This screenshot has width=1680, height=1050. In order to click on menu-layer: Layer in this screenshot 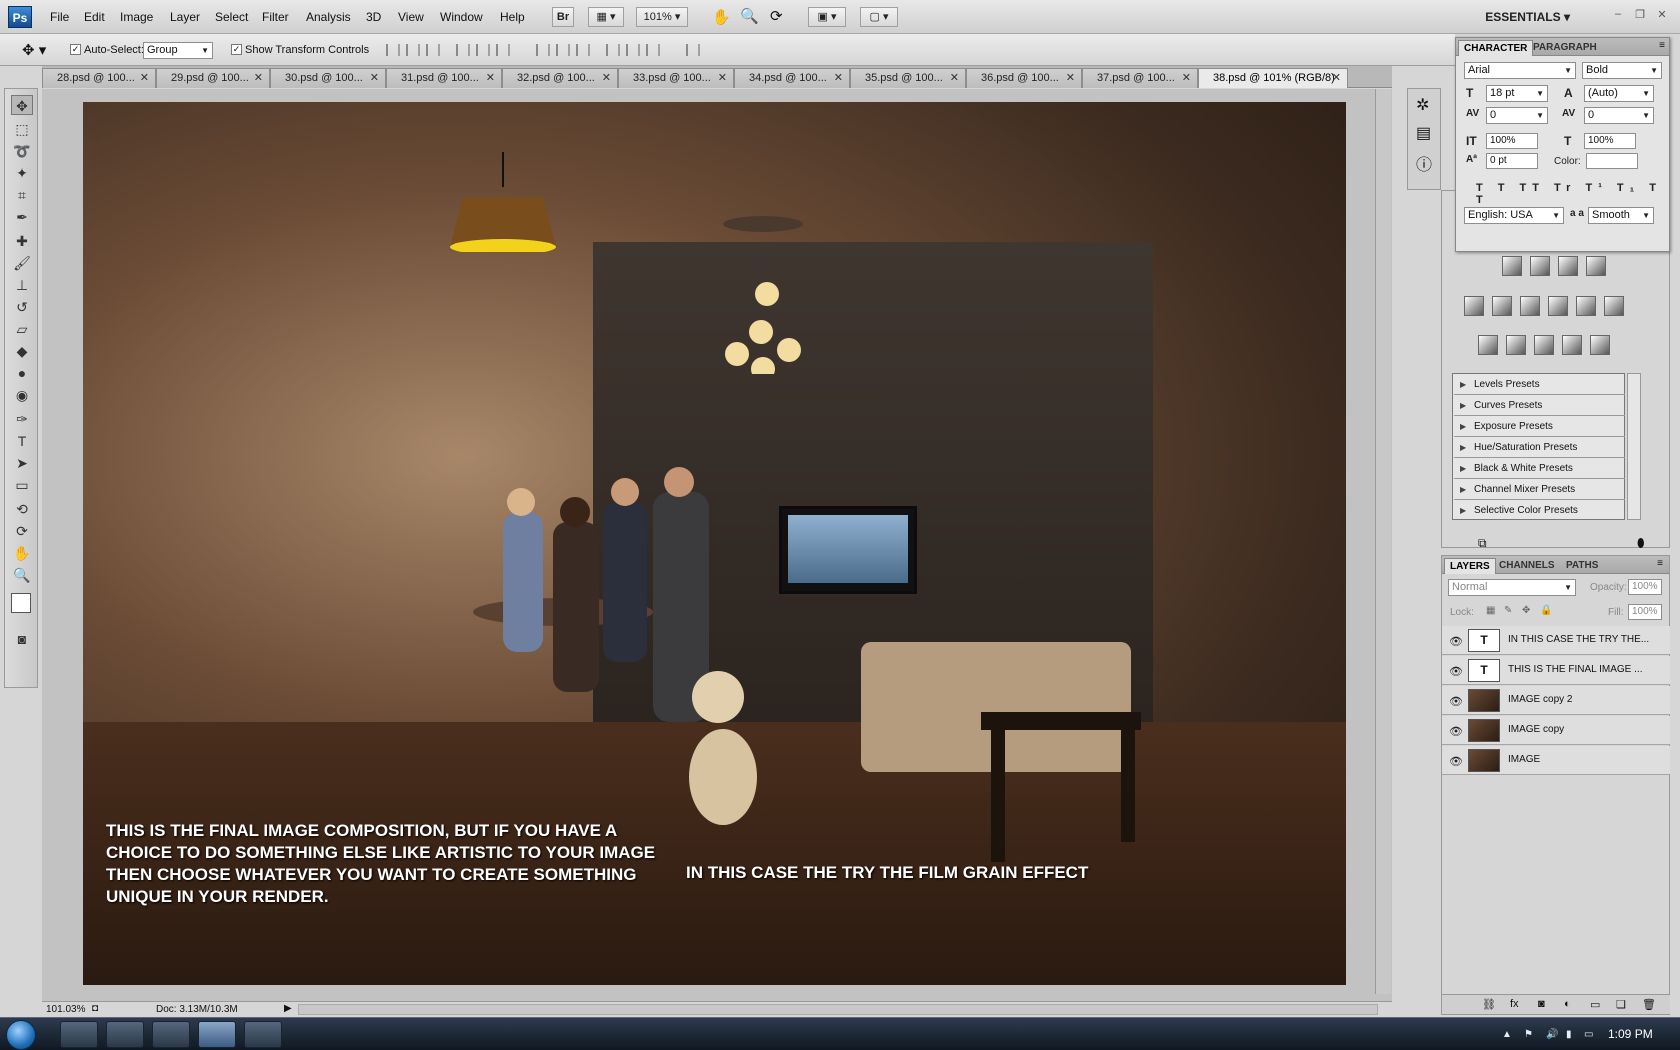, I will do `click(185, 17)`.